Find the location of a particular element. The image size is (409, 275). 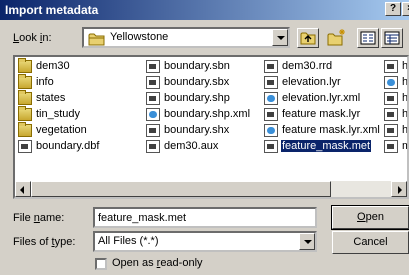

list-view-icon is located at coordinates (368, 38).